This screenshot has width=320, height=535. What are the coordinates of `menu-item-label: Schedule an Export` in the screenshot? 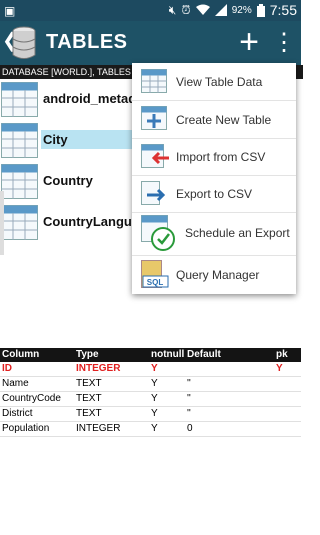 It's located at (237, 233).